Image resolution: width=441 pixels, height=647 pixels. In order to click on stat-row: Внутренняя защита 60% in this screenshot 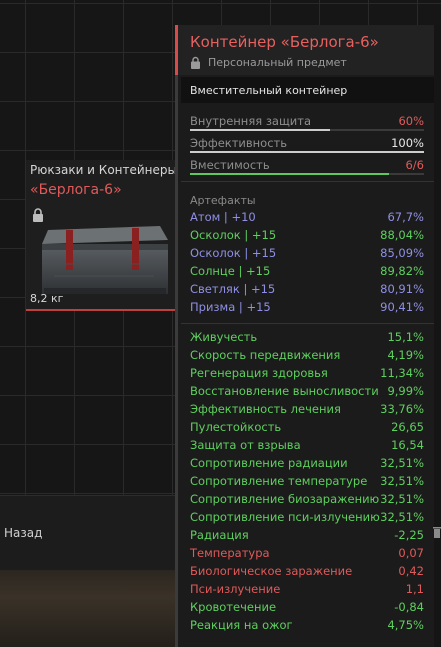, I will do `click(307, 123)`.